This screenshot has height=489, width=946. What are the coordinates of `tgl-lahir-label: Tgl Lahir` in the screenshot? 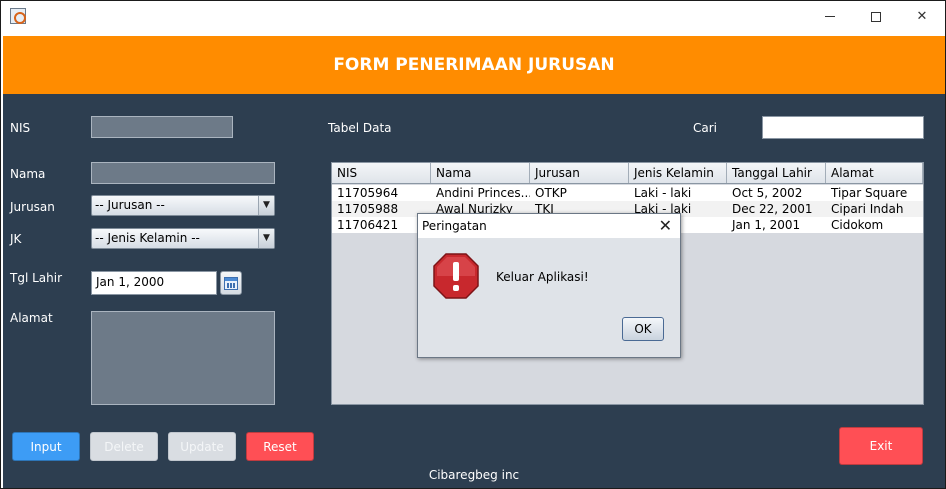 It's located at (36, 278).